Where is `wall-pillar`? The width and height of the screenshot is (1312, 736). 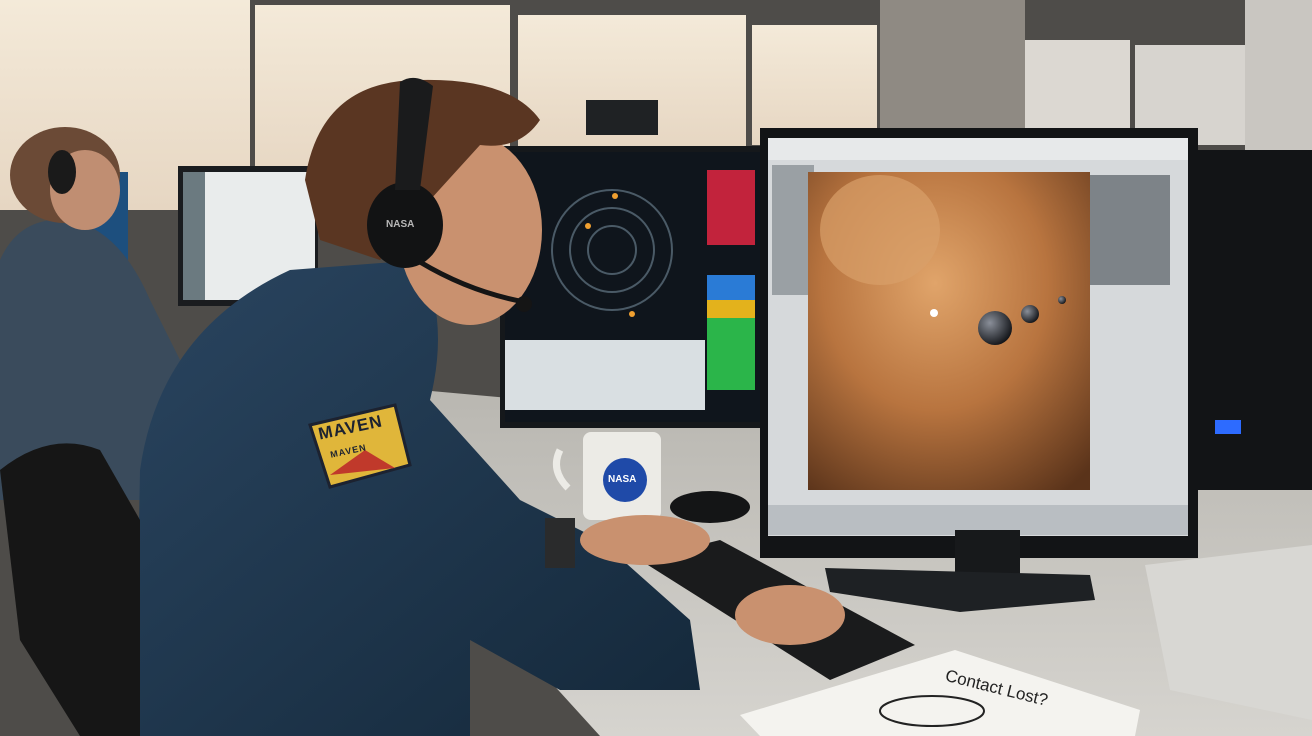 wall-pillar is located at coordinates (952, 75).